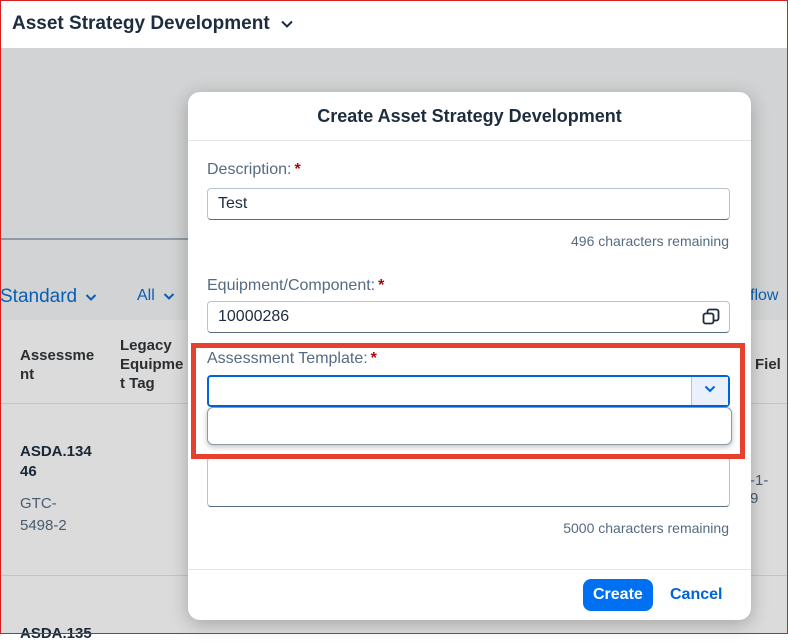 The image size is (788, 644). What do you see at coordinates (468, 482) in the screenshot?
I see `notes-textarea` at bounding box center [468, 482].